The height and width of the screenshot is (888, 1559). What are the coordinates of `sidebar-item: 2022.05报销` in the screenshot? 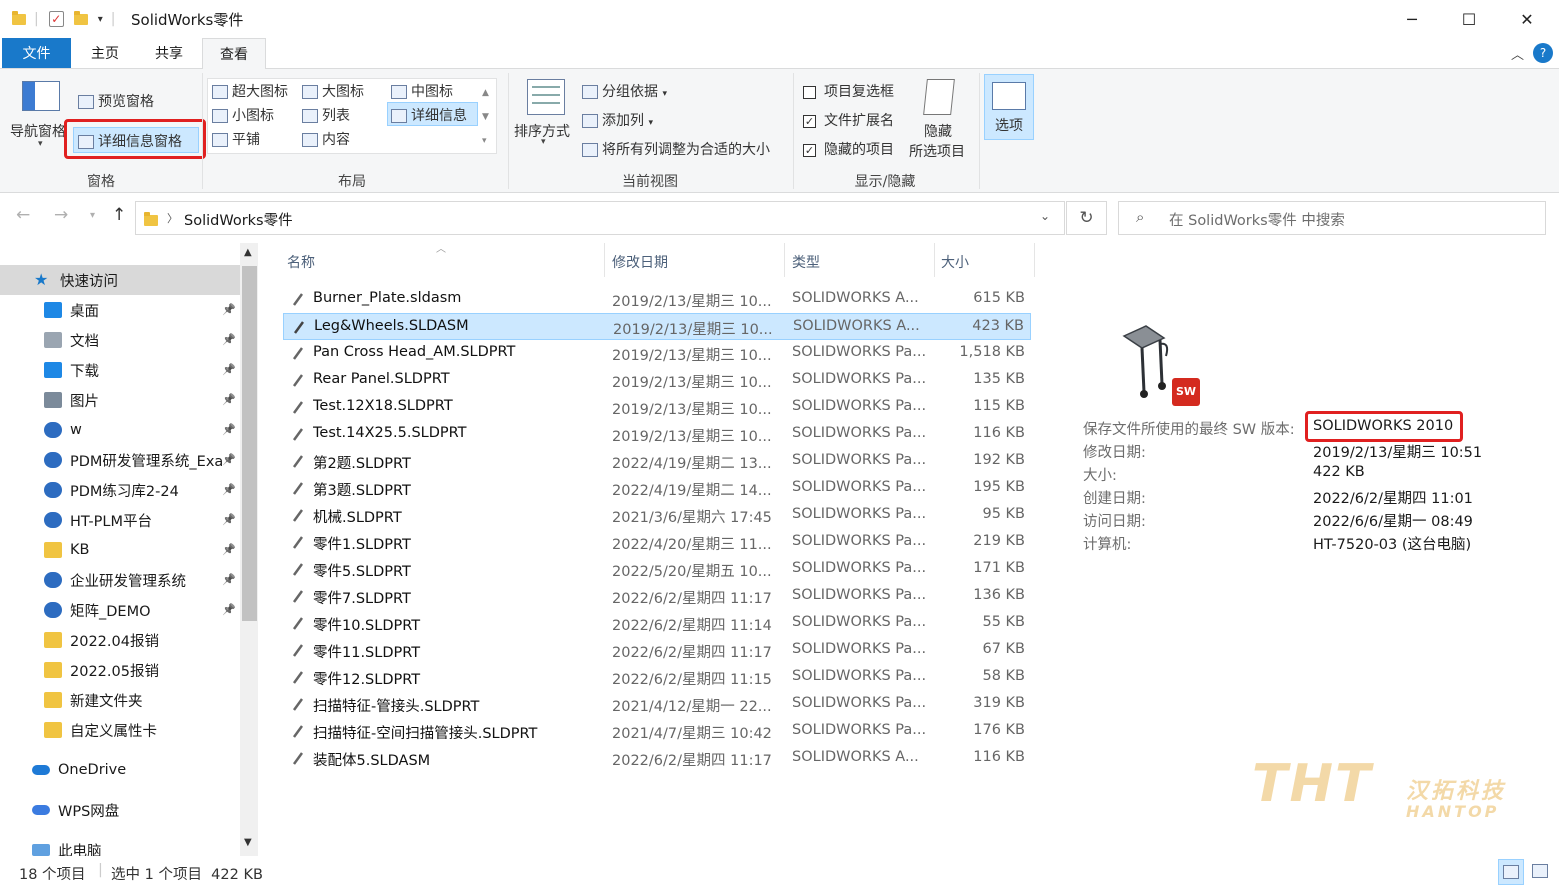 It's located at (120, 670).